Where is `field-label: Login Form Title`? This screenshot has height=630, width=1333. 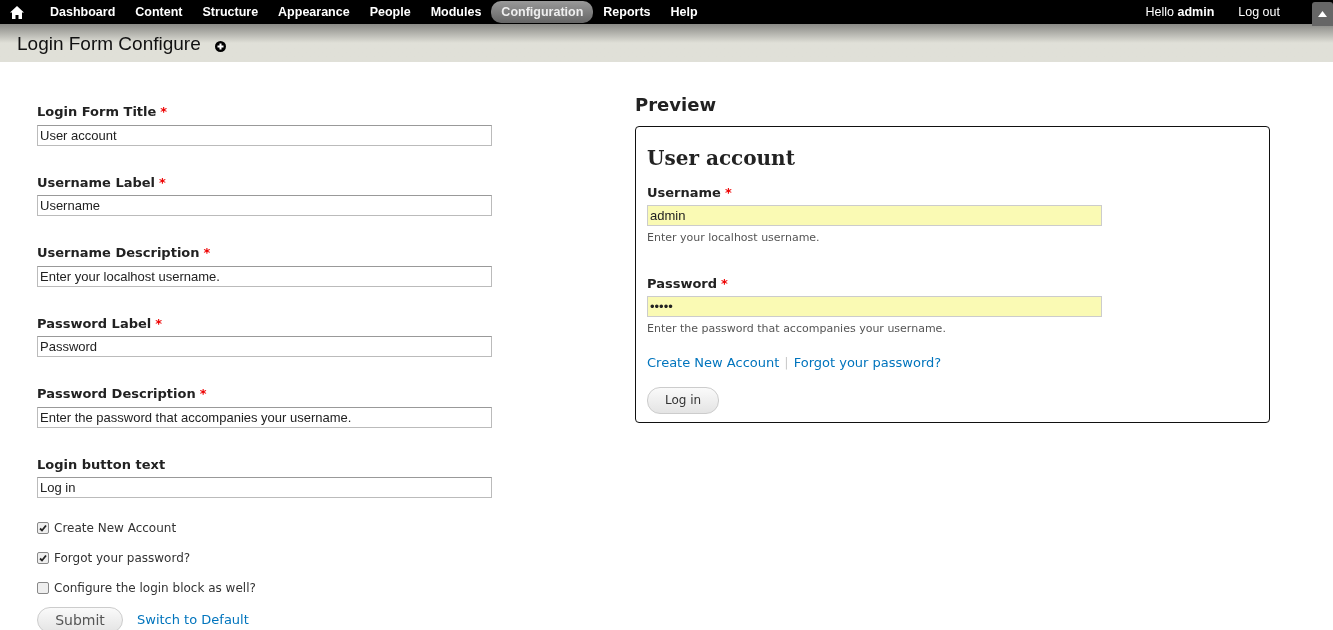
field-label: Login Form Title is located at coordinates (97, 112).